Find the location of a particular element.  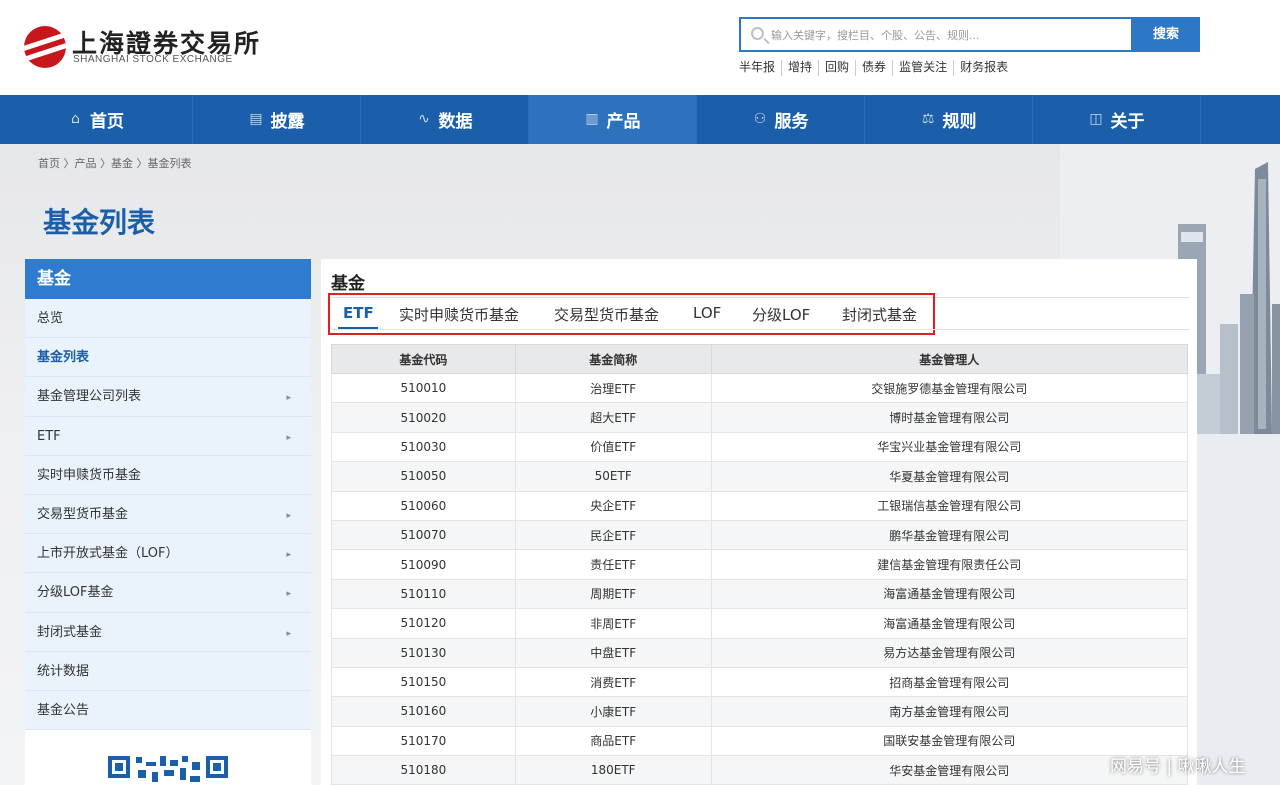

sidebar-item-label: ETF is located at coordinates (49, 436).